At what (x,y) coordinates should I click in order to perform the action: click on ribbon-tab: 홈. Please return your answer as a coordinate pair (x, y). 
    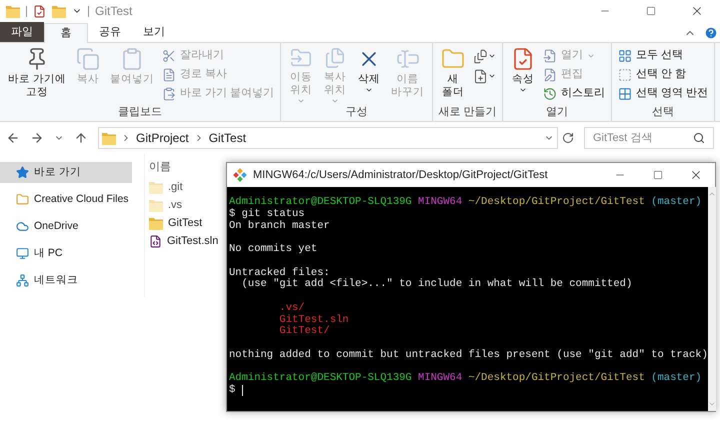
    Looking at the image, I should click on (66, 33).